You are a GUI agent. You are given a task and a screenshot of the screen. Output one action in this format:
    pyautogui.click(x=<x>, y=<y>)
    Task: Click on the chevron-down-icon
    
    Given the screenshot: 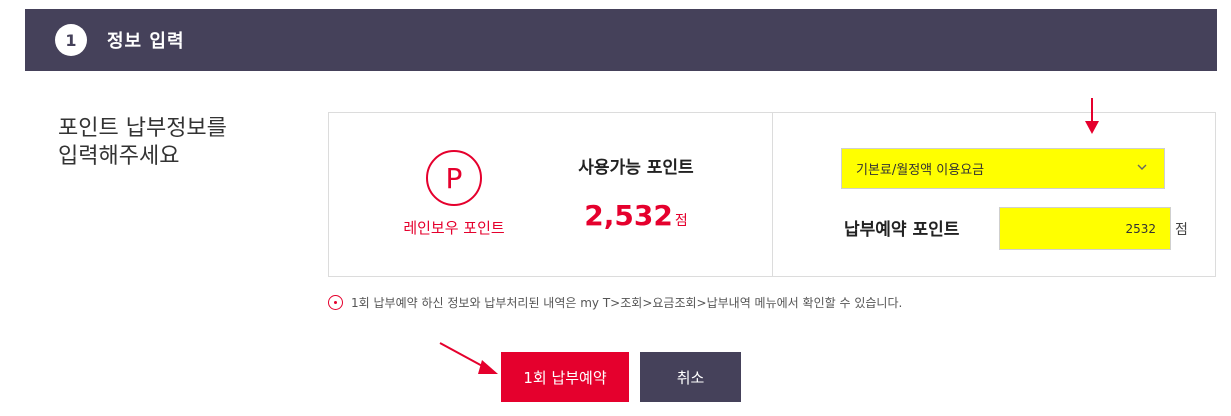 What is the action you would take?
    pyautogui.click(x=1142, y=168)
    